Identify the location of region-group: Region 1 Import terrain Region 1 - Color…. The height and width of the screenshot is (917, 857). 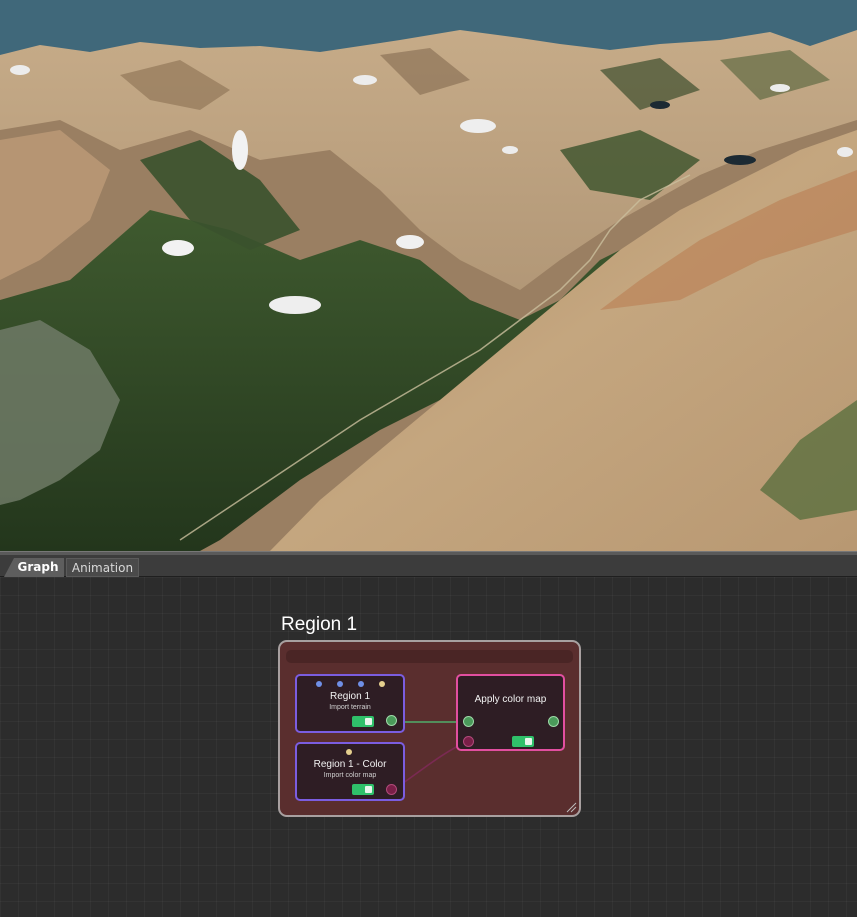
(429, 728).